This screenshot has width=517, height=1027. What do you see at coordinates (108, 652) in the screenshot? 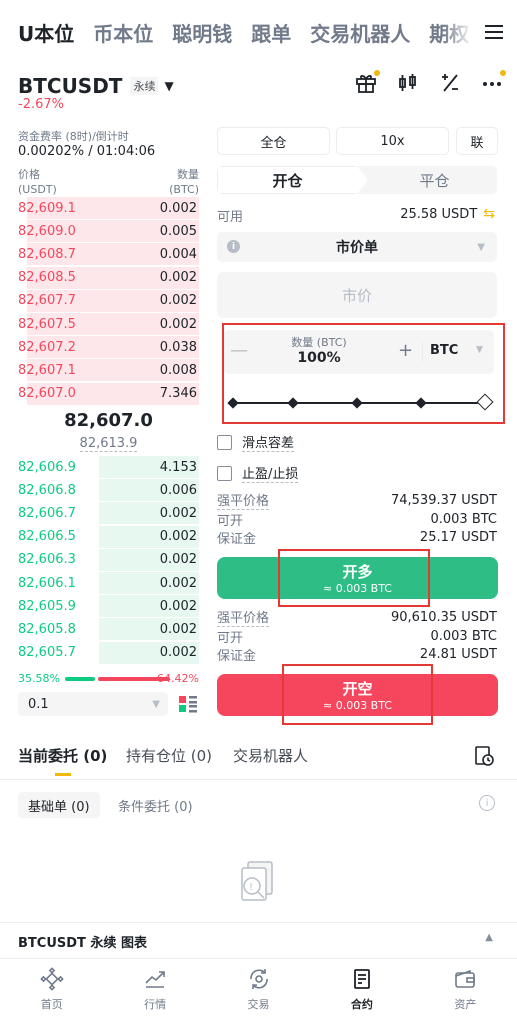
I see `bid-row: 82,605.7 0.002` at bounding box center [108, 652].